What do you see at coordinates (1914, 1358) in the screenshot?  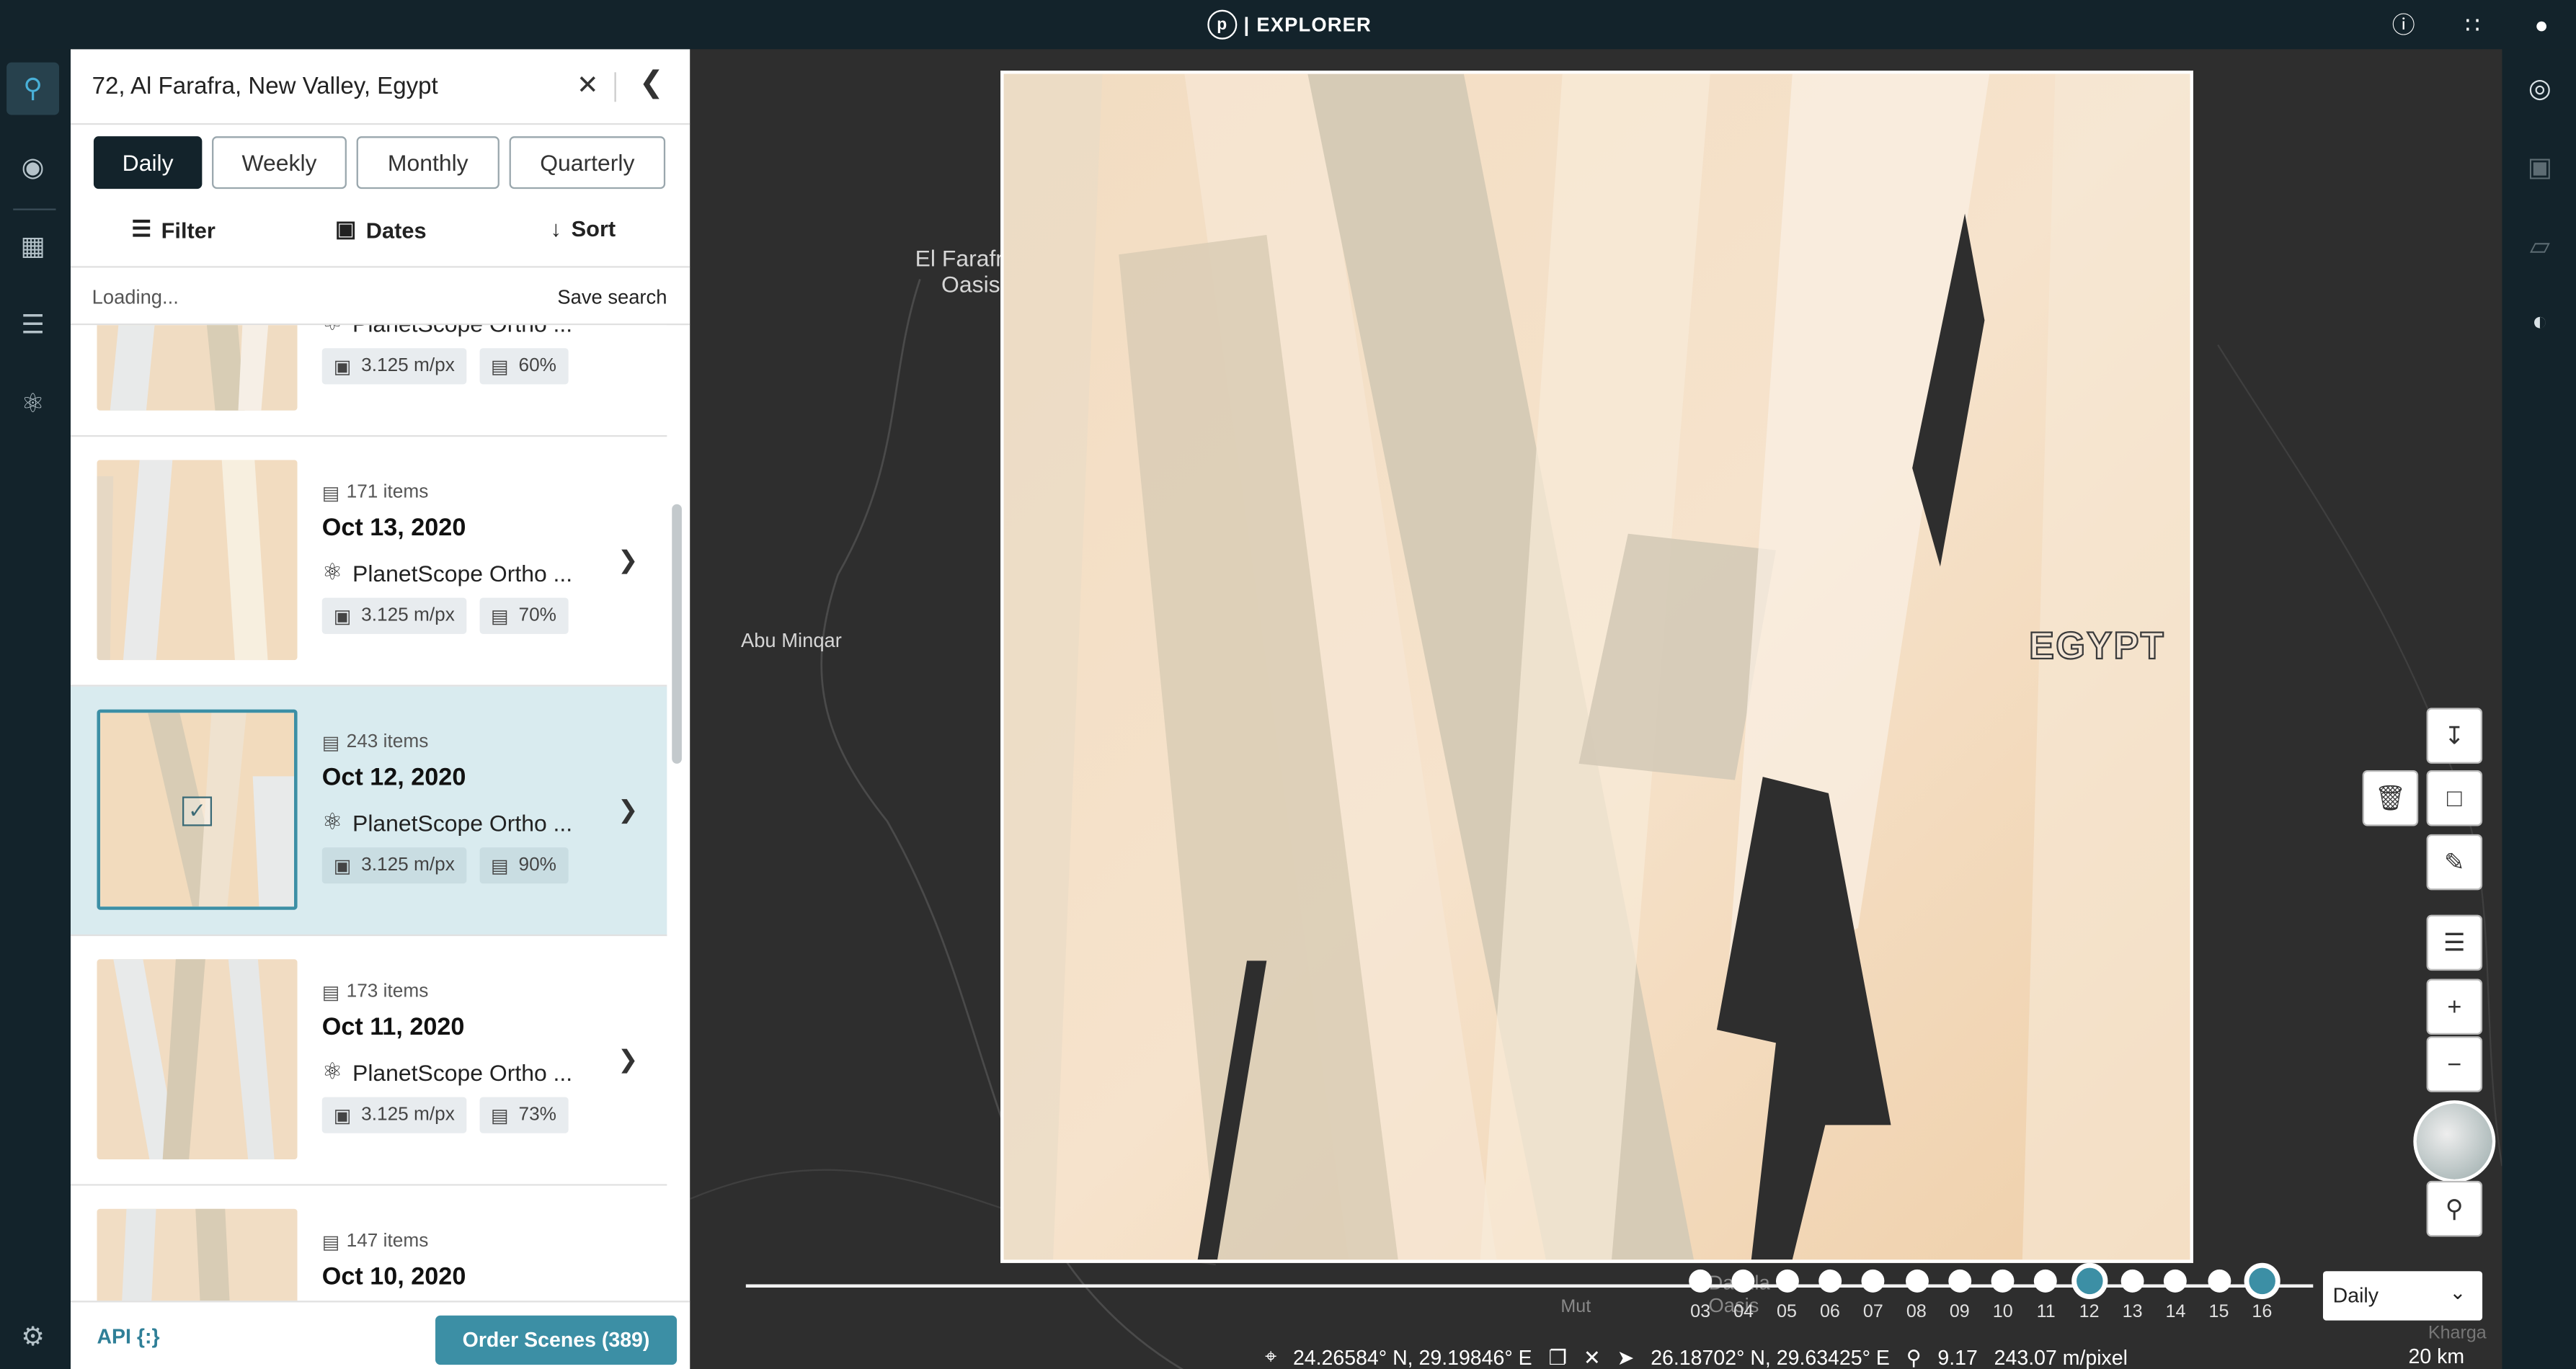 I see `zoom-magnifier-icon: ⚲` at bounding box center [1914, 1358].